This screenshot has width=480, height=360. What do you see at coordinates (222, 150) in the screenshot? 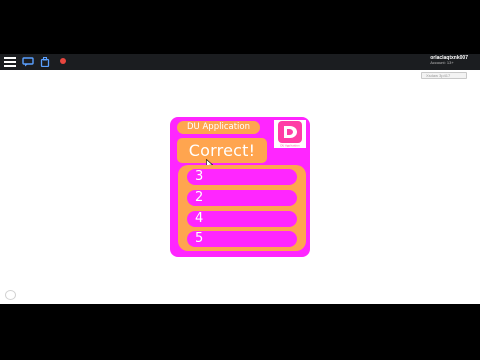
I see `feedback-label: Correct!` at bounding box center [222, 150].